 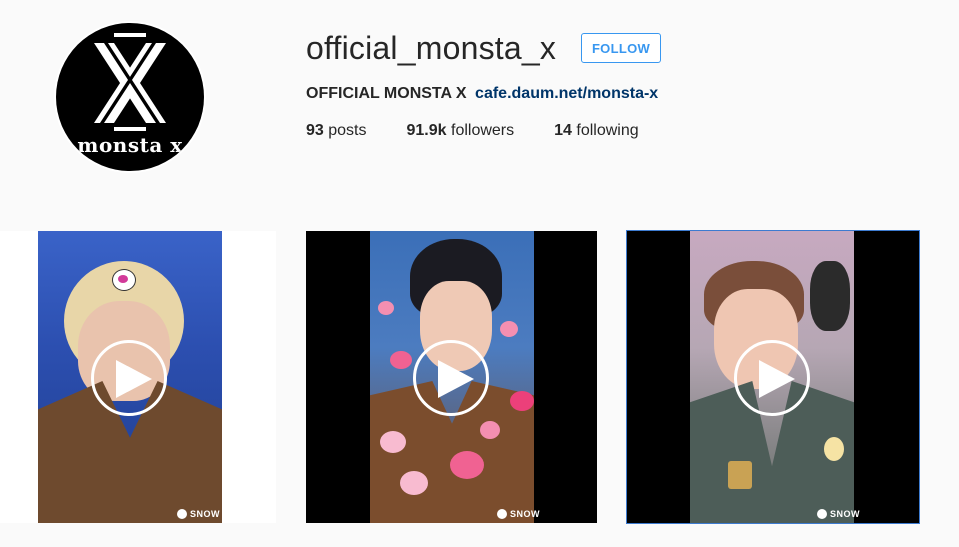 I want to click on follow-button: FOLLOW, so click(x=621, y=48).